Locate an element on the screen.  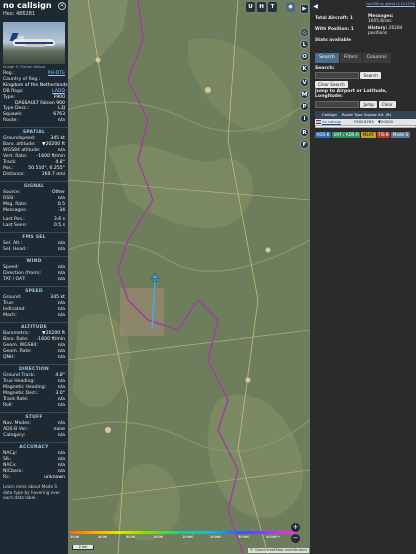
tab-filters: Filters is located at coordinates (350, 58).